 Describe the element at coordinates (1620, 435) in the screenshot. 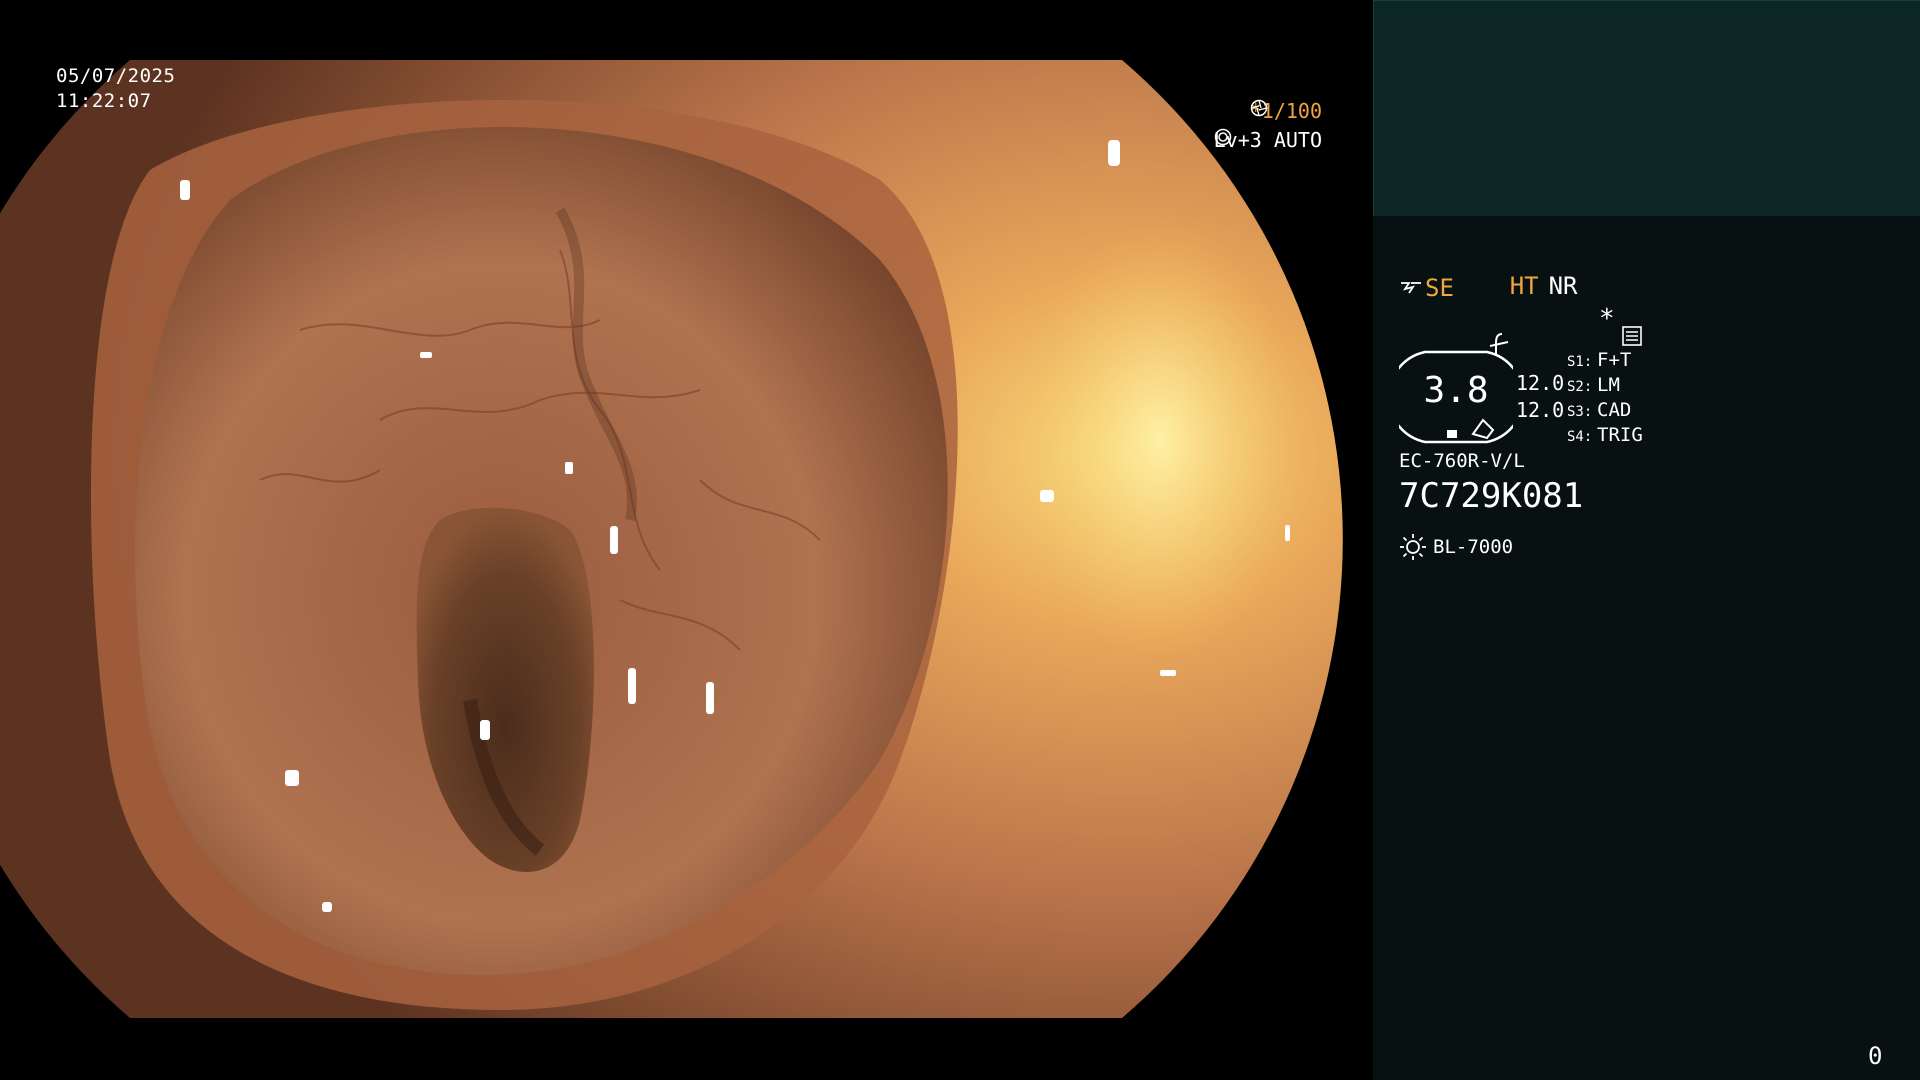

I see `switch-label: TRIG` at that location.